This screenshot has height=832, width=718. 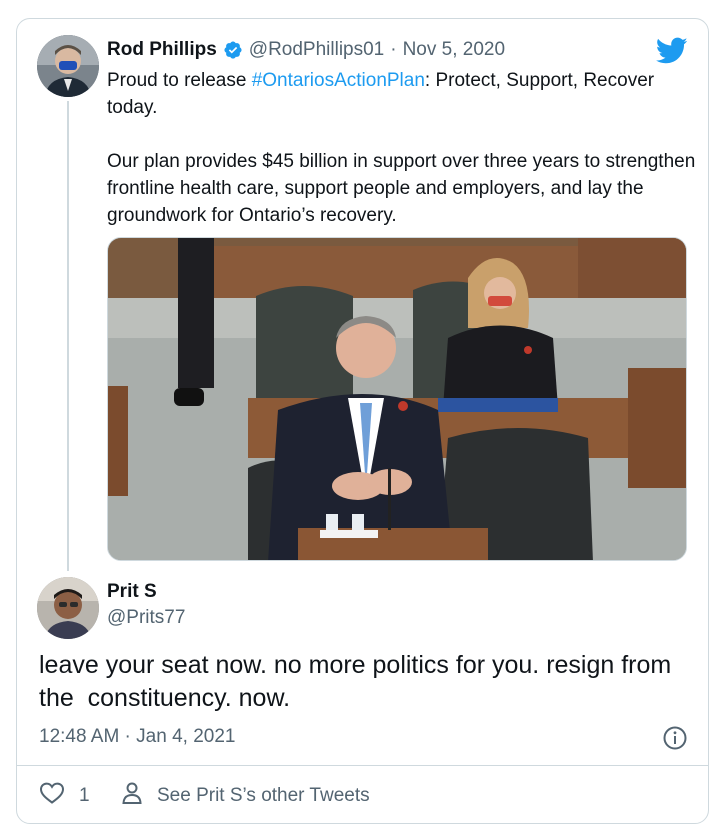 I want to click on parent-author-avatar, so click(x=68, y=66).